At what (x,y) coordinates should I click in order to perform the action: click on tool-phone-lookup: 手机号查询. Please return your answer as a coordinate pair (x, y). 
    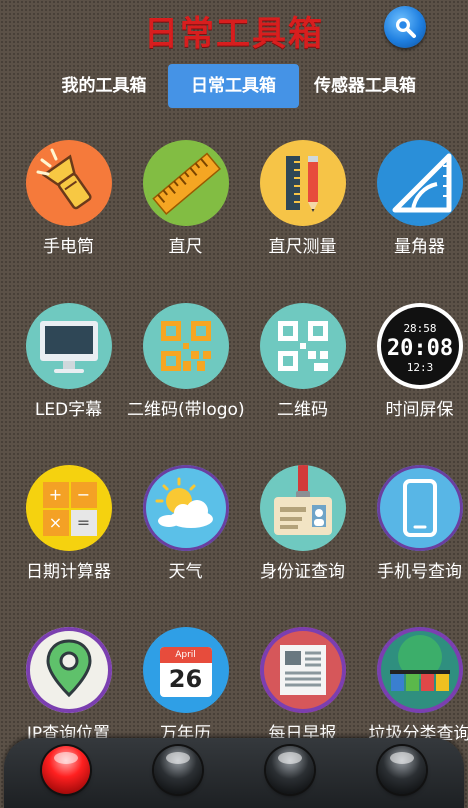
    Looking at the image, I should click on (414, 523).